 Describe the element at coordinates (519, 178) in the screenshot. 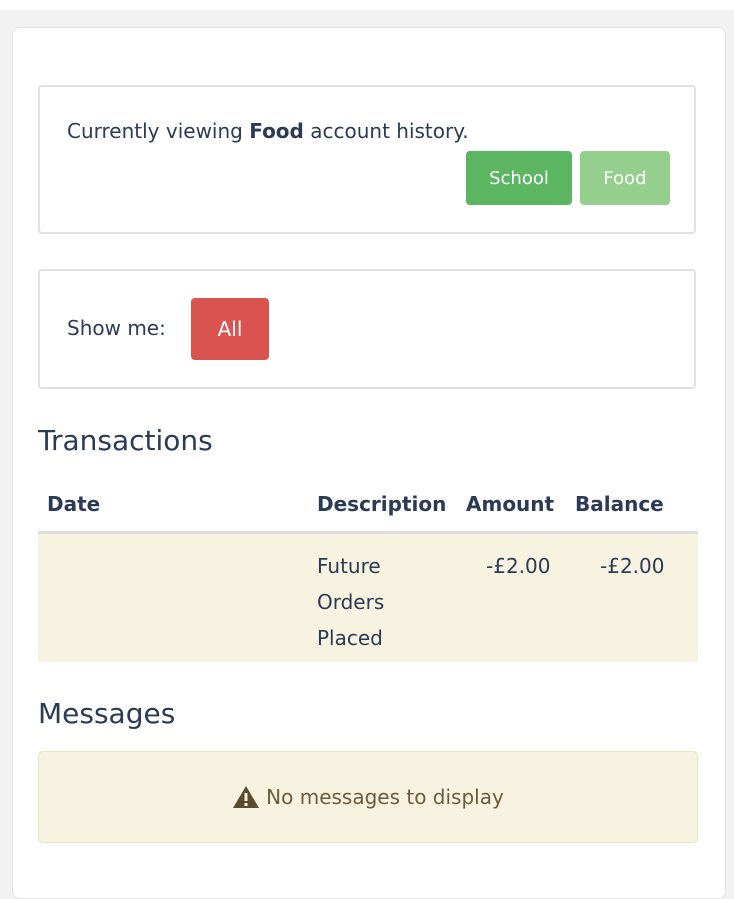

I see `school-account-button: School` at that location.